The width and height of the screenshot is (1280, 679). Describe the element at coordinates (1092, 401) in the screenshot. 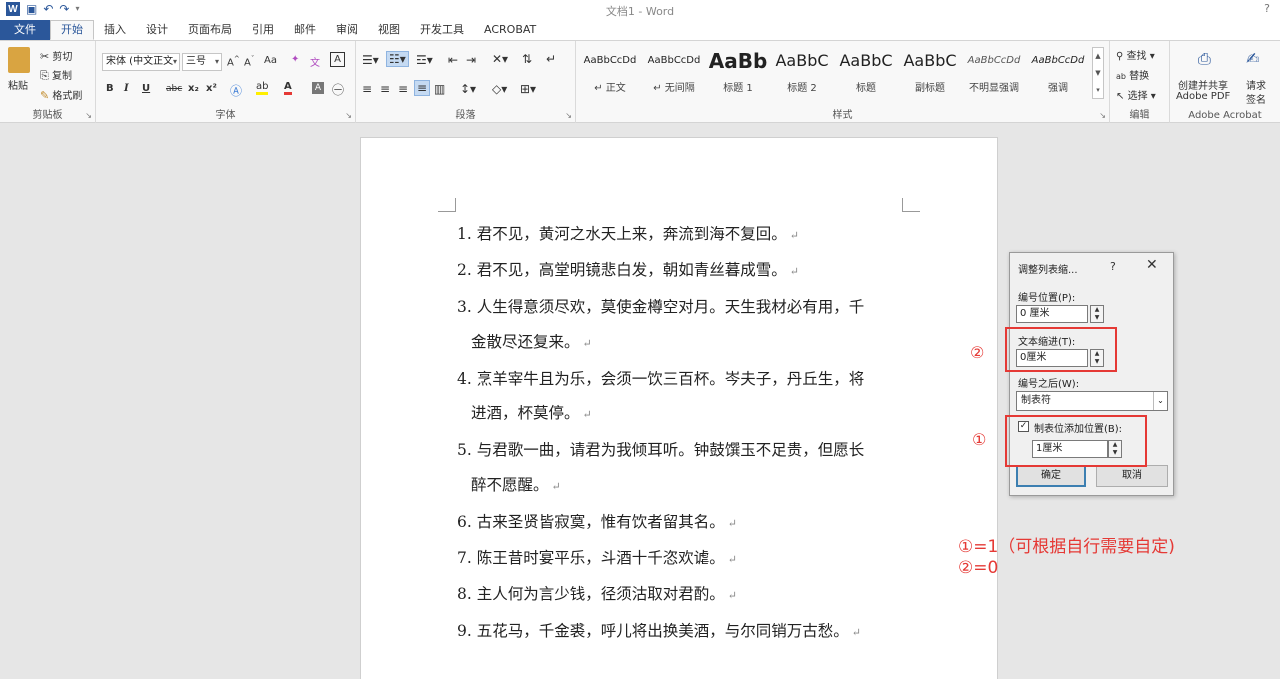

I see `follow-number-select: 制表符 ⌄` at that location.